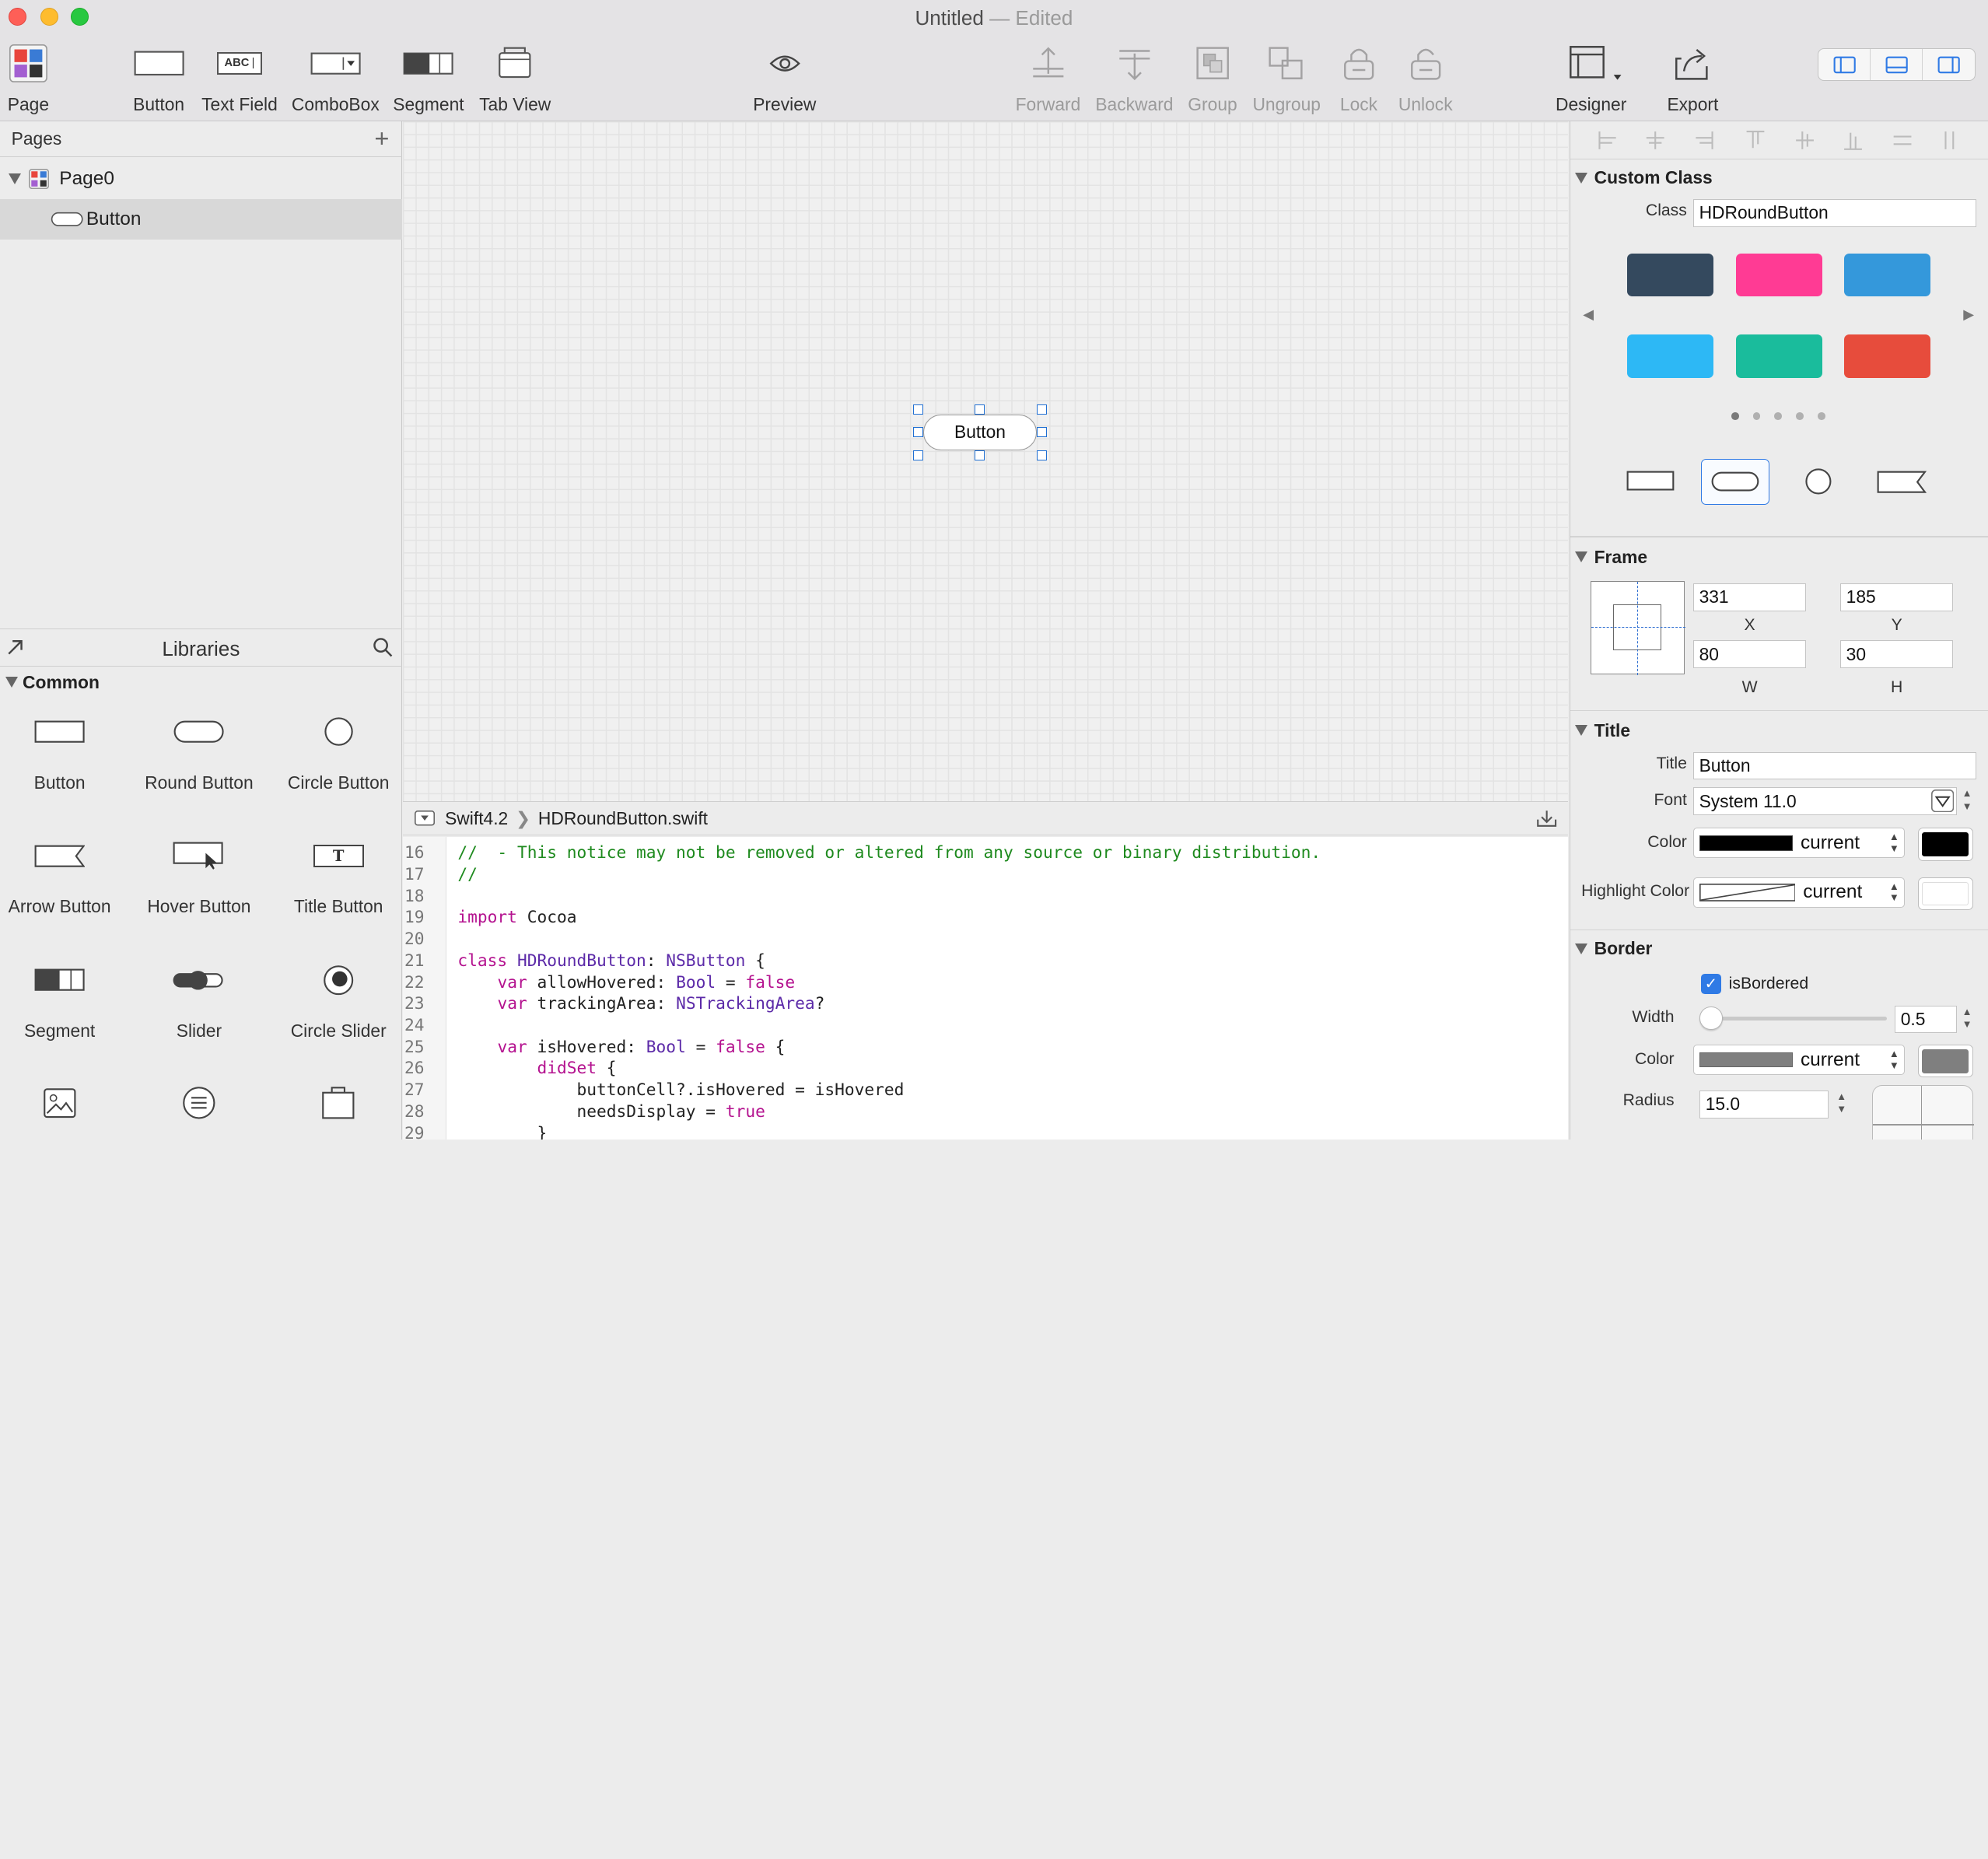 This screenshot has height=1859, width=1988. I want to click on lock-tool: Lock, so click(1359, 79).